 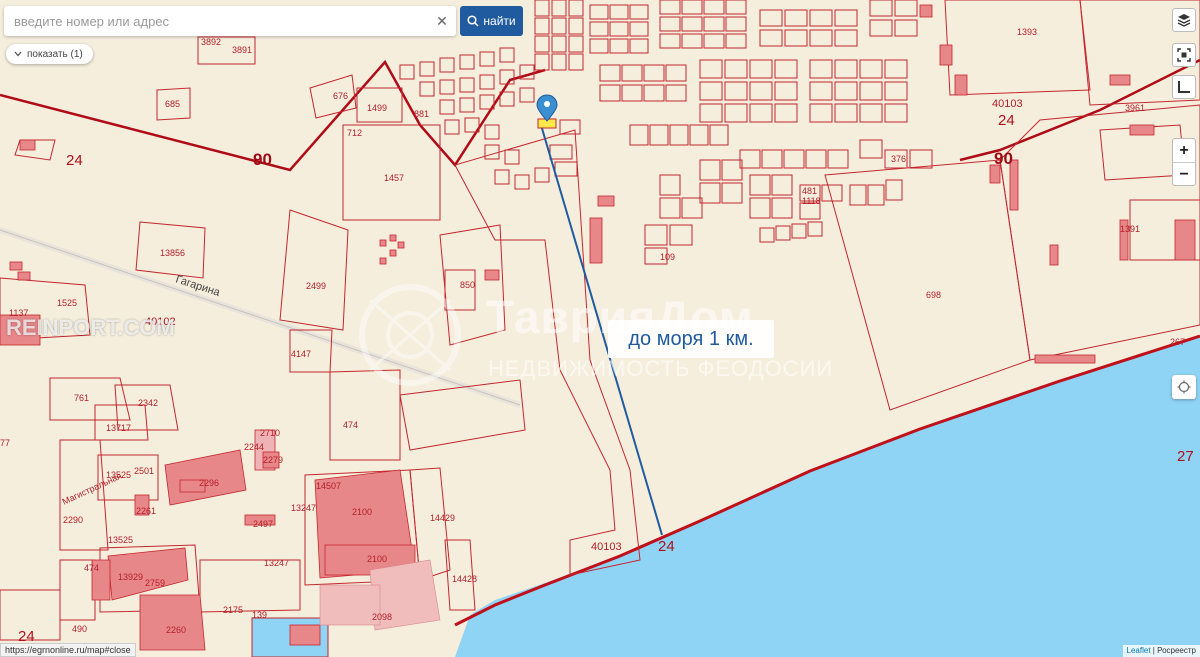 I want to click on parcel-label: 267, so click(x=1177, y=342).